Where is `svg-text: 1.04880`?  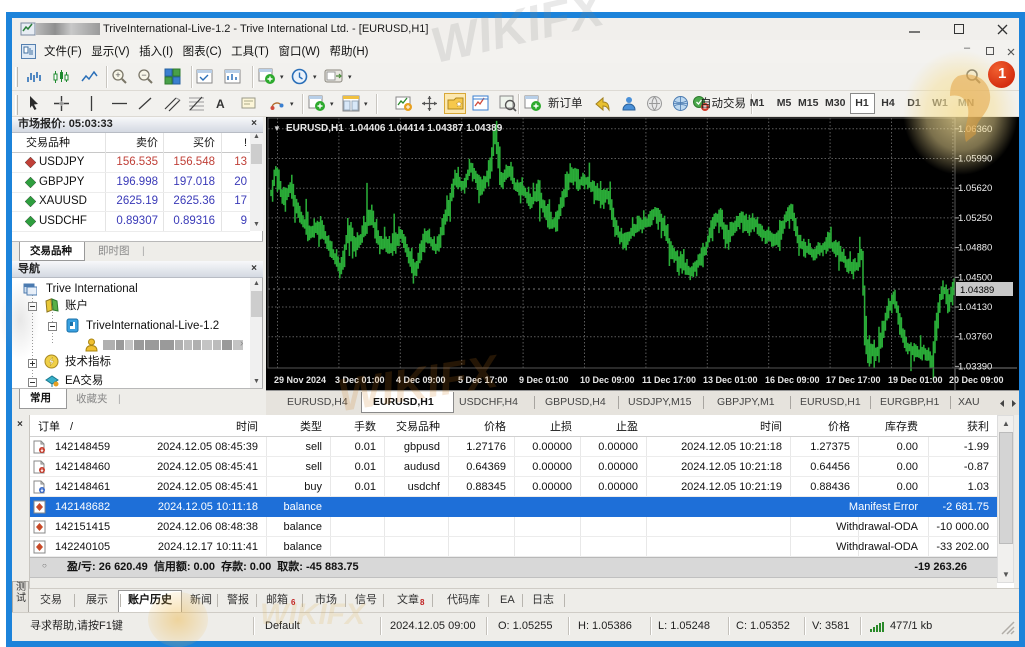 svg-text: 1.04880 is located at coordinates (975, 248).